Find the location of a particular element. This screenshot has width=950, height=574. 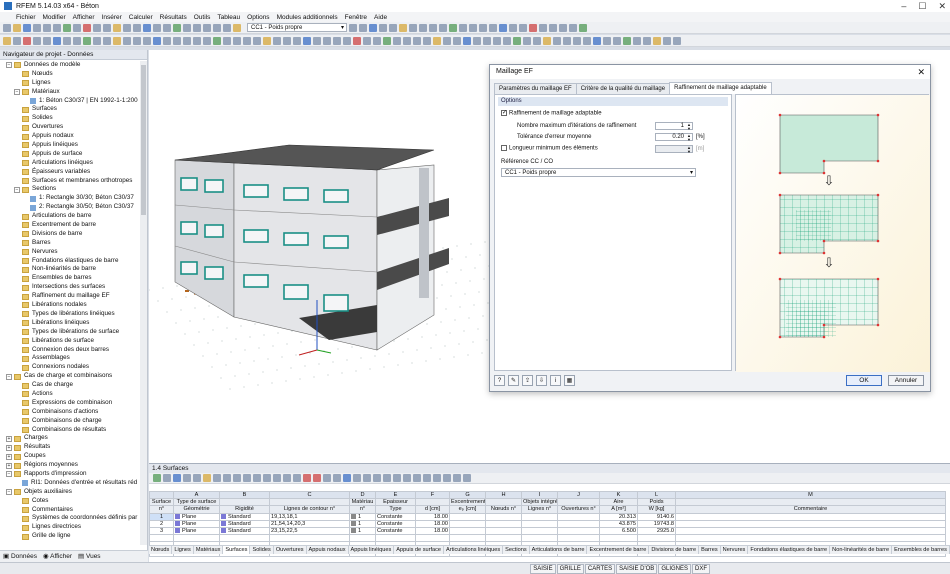

menu-item: Fichier is located at coordinates (26, 17).